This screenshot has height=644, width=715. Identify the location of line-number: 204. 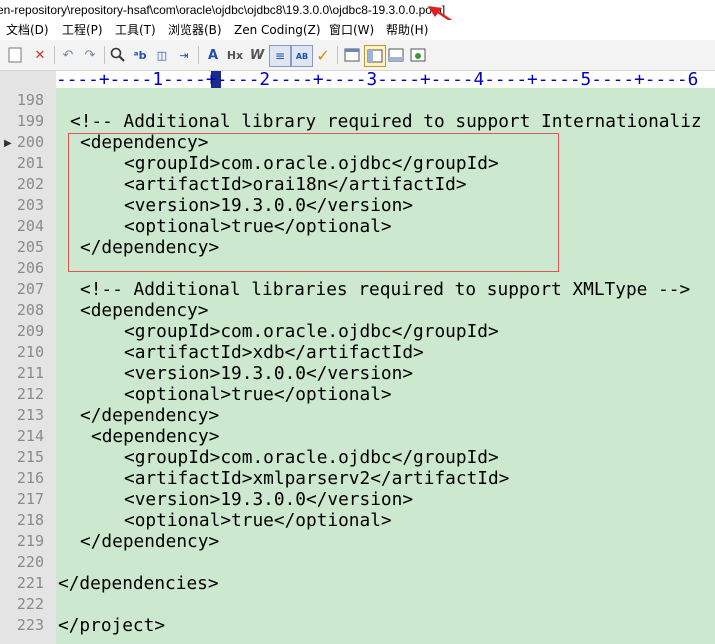
(30, 226).